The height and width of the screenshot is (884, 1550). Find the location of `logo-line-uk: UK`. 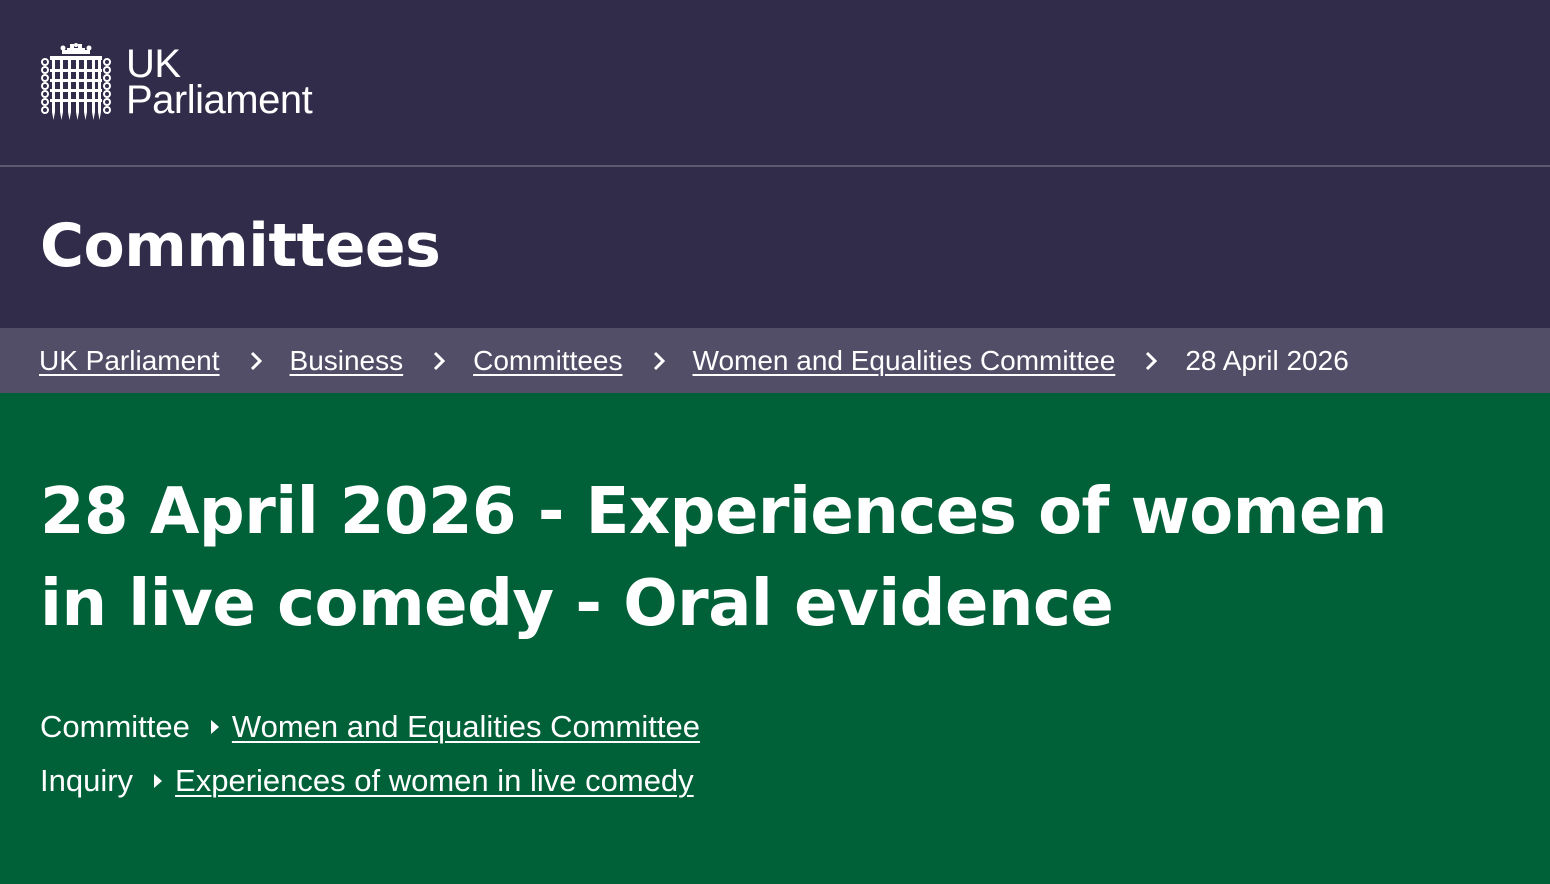

logo-line-uk: UK is located at coordinates (153, 64).